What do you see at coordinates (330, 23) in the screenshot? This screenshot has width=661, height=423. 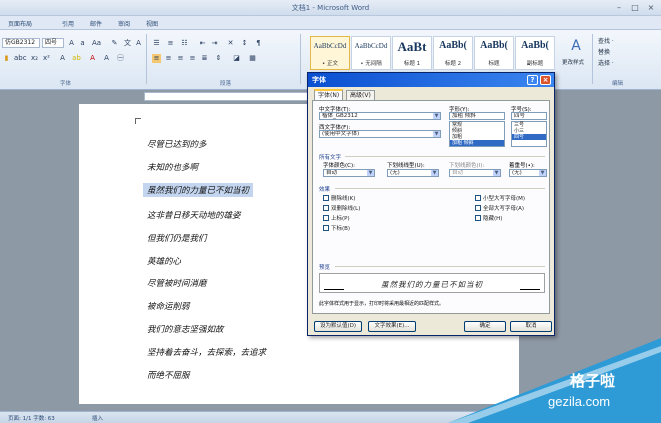 I see `ribbon-tab-bar: 页面布局 引用 邮件 审阅 视图` at bounding box center [330, 23].